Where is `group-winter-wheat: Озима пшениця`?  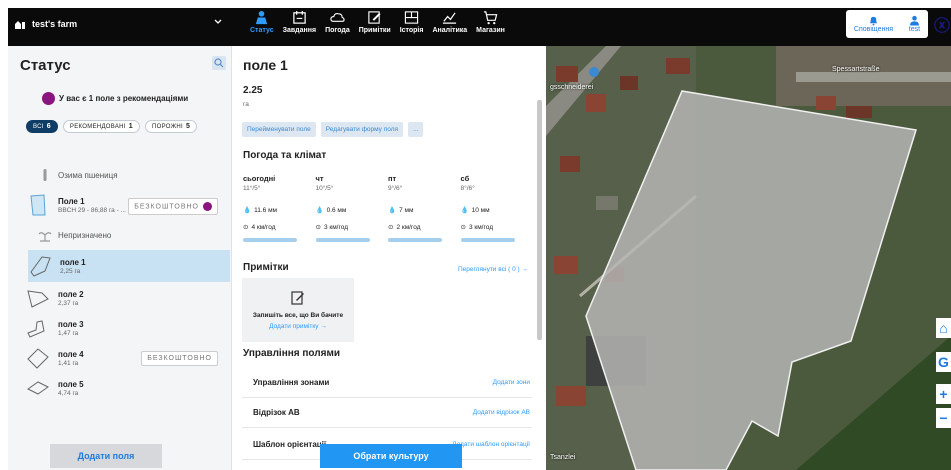
group-winter-wheat: Озима пшениця is located at coordinates (78, 175).